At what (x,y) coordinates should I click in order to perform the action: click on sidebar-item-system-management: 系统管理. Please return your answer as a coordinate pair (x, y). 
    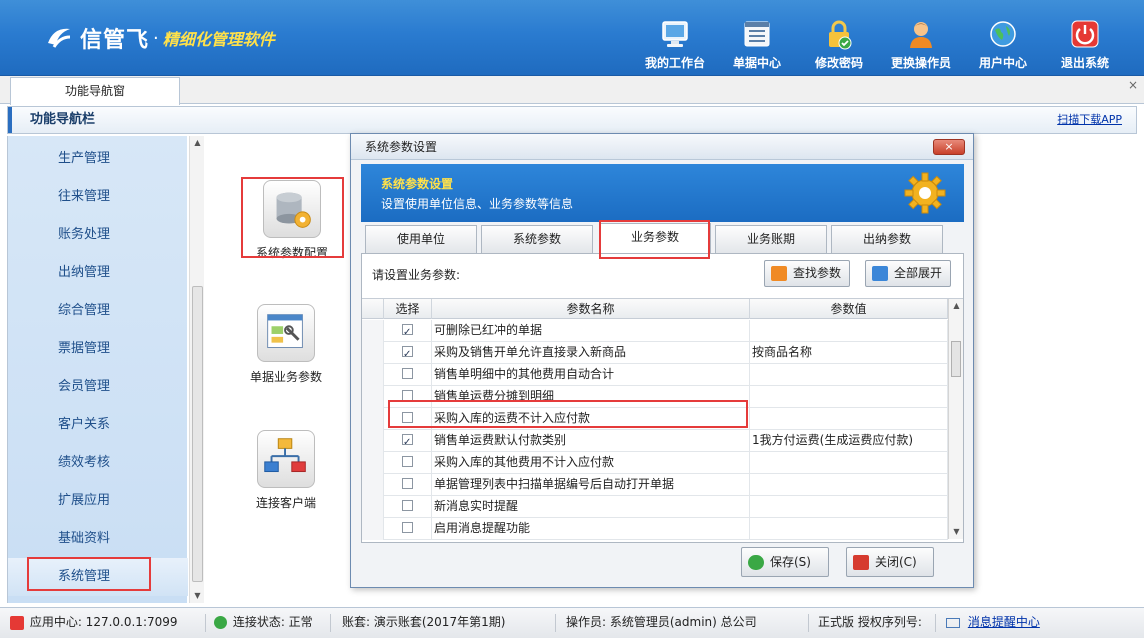
    Looking at the image, I should click on (98, 577).